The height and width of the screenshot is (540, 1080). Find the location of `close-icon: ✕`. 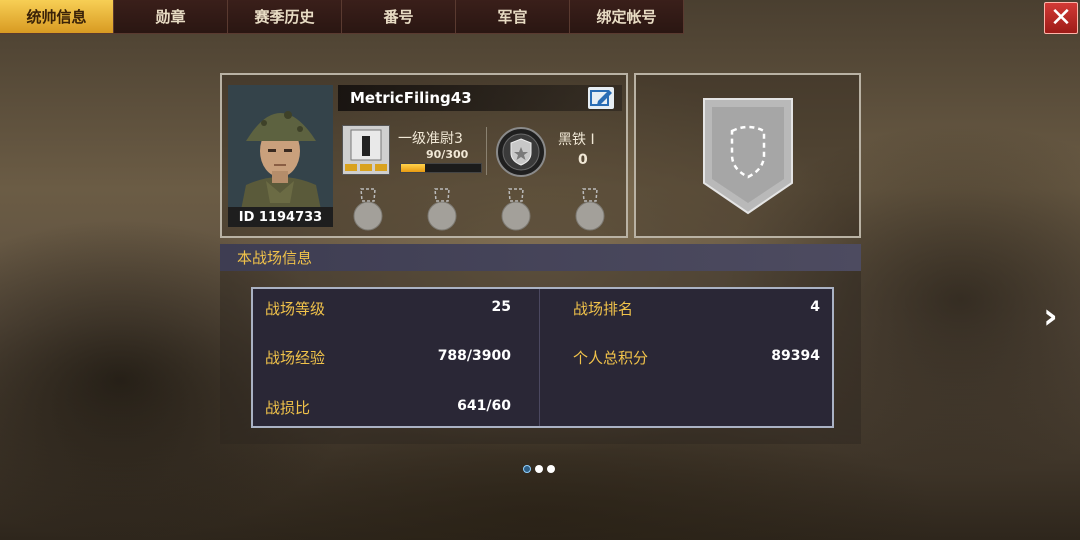

close-icon: ✕ is located at coordinates (1061, 18).